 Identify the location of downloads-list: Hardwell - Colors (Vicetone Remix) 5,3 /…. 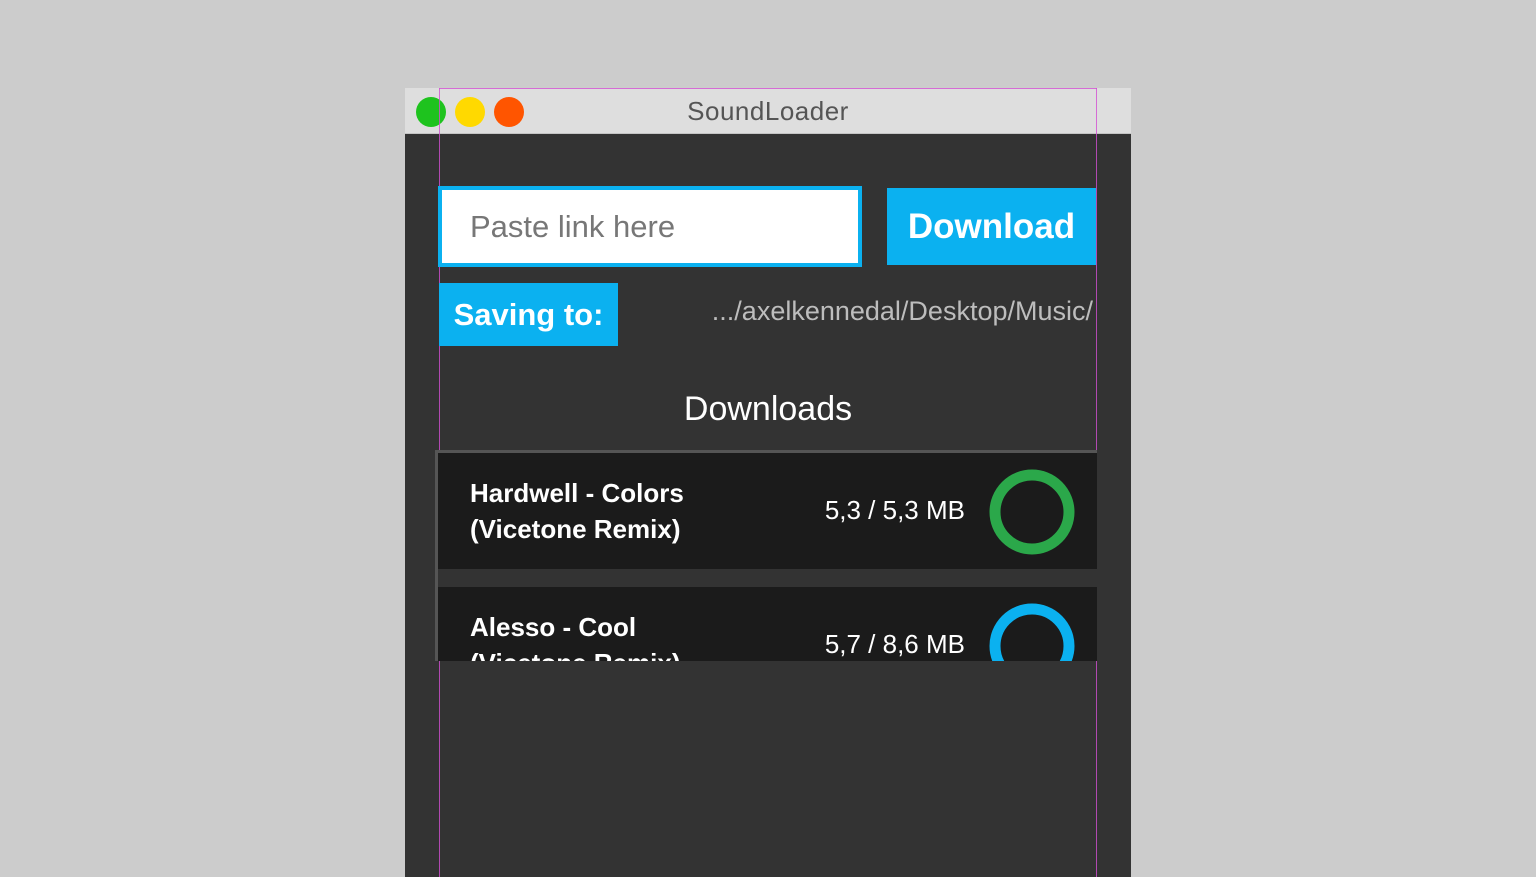
(766, 555).